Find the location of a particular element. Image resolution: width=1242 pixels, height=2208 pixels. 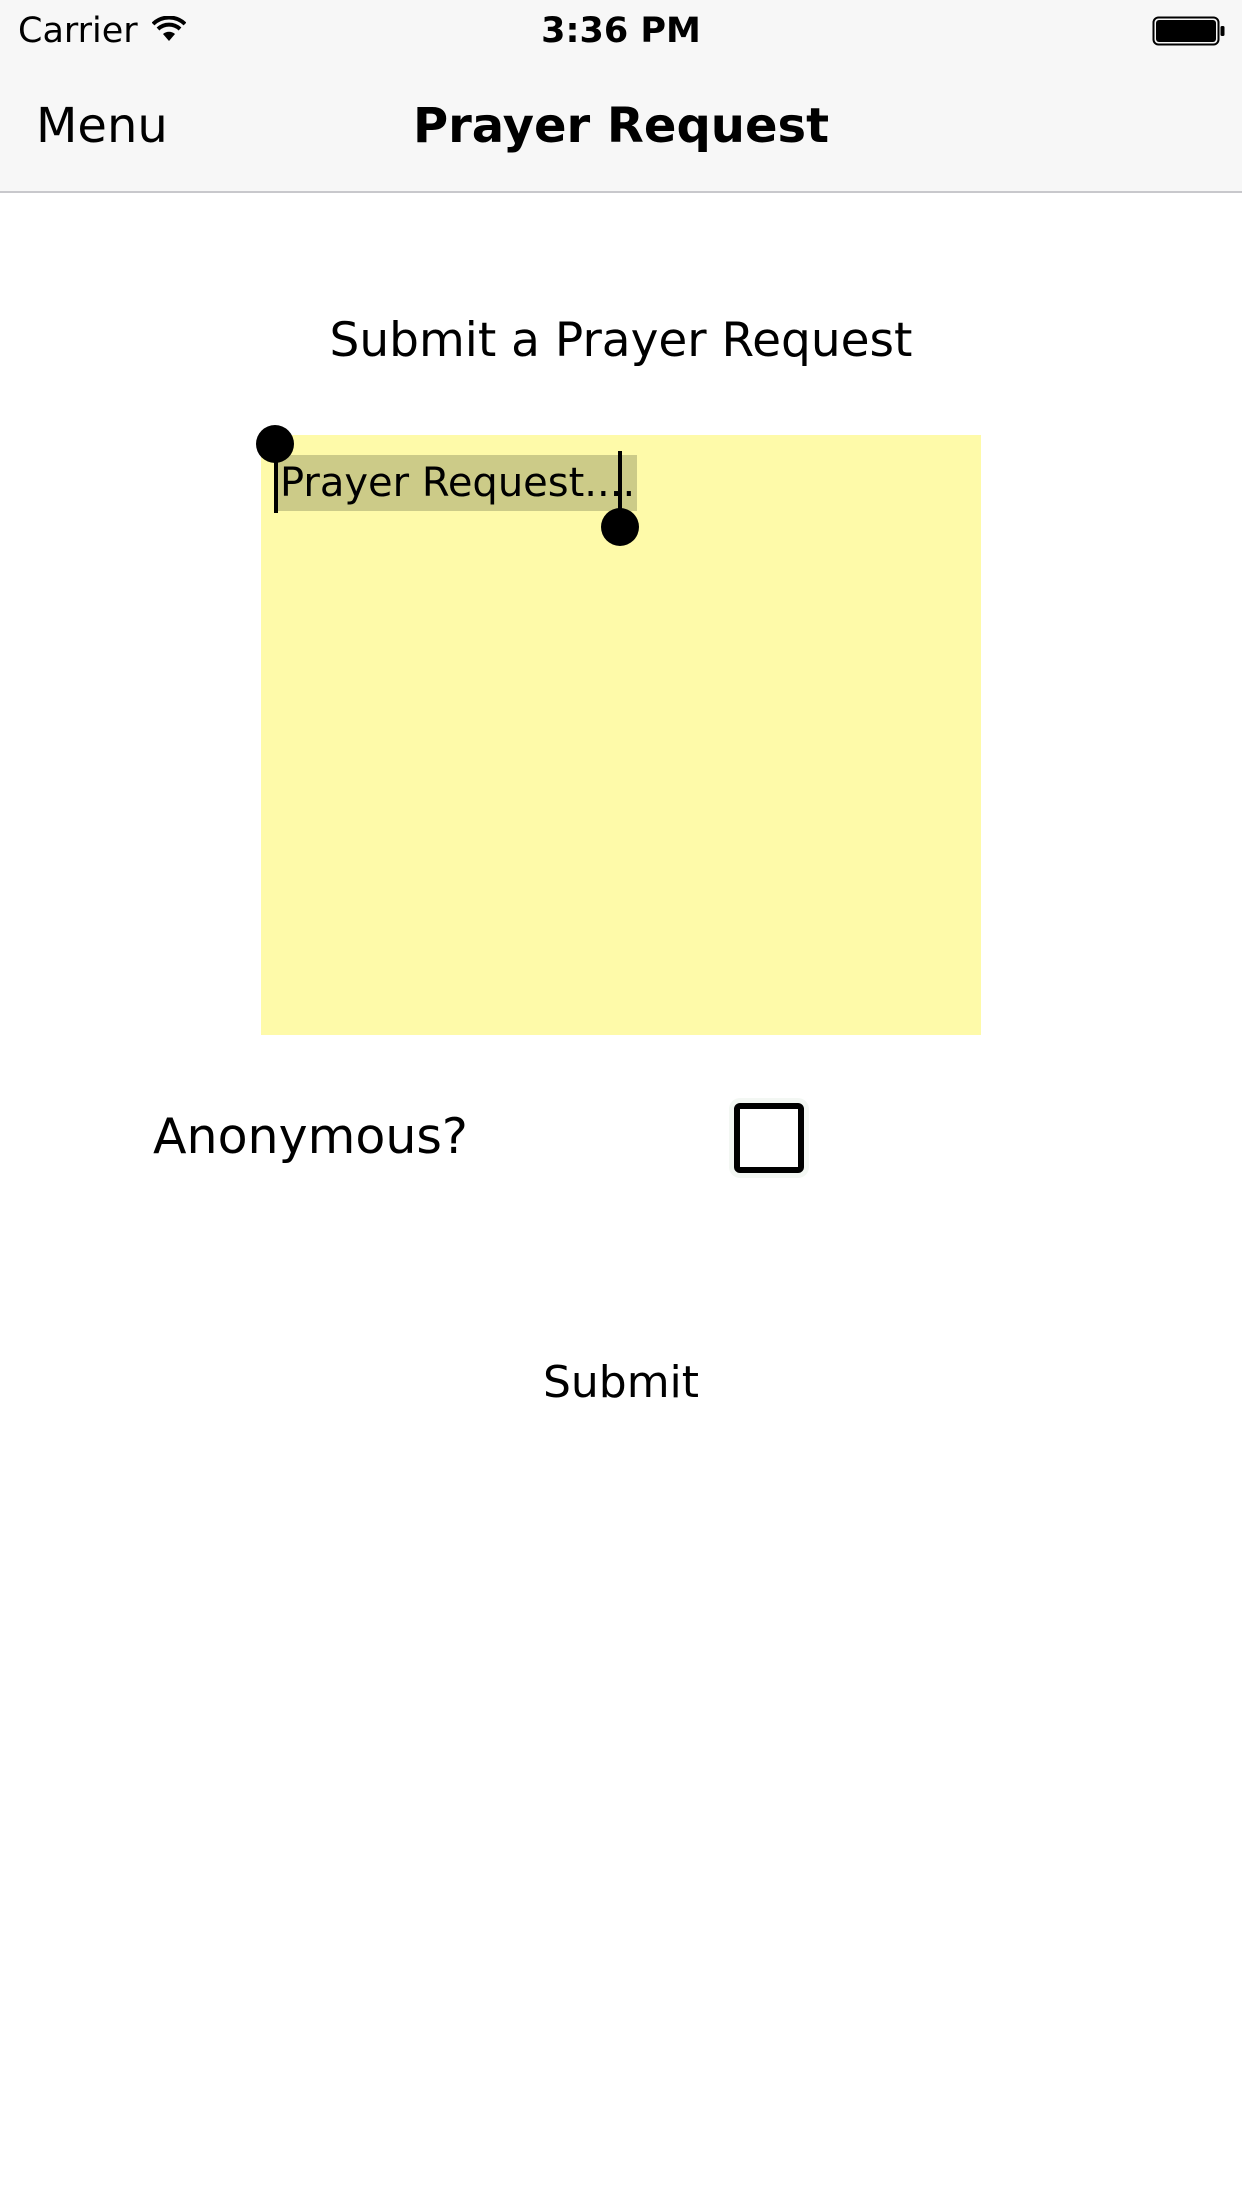

status-bar: Carrier 3:36 PM is located at coordinates (621, 31).